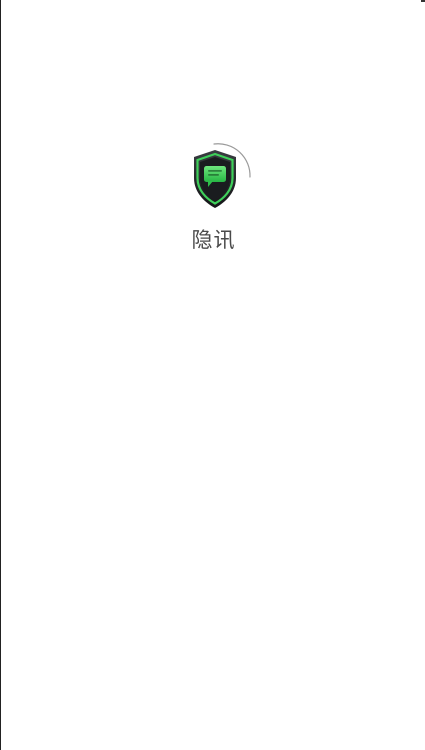  I want to click on app-logo, so click(219, 176).